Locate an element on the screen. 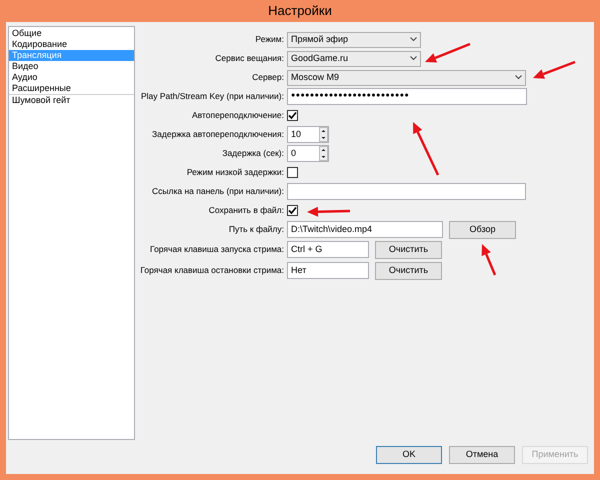 The height and width of the screenshot is (480, 600). dropdown: Moscow M9 is located at coordinates (406, 78).